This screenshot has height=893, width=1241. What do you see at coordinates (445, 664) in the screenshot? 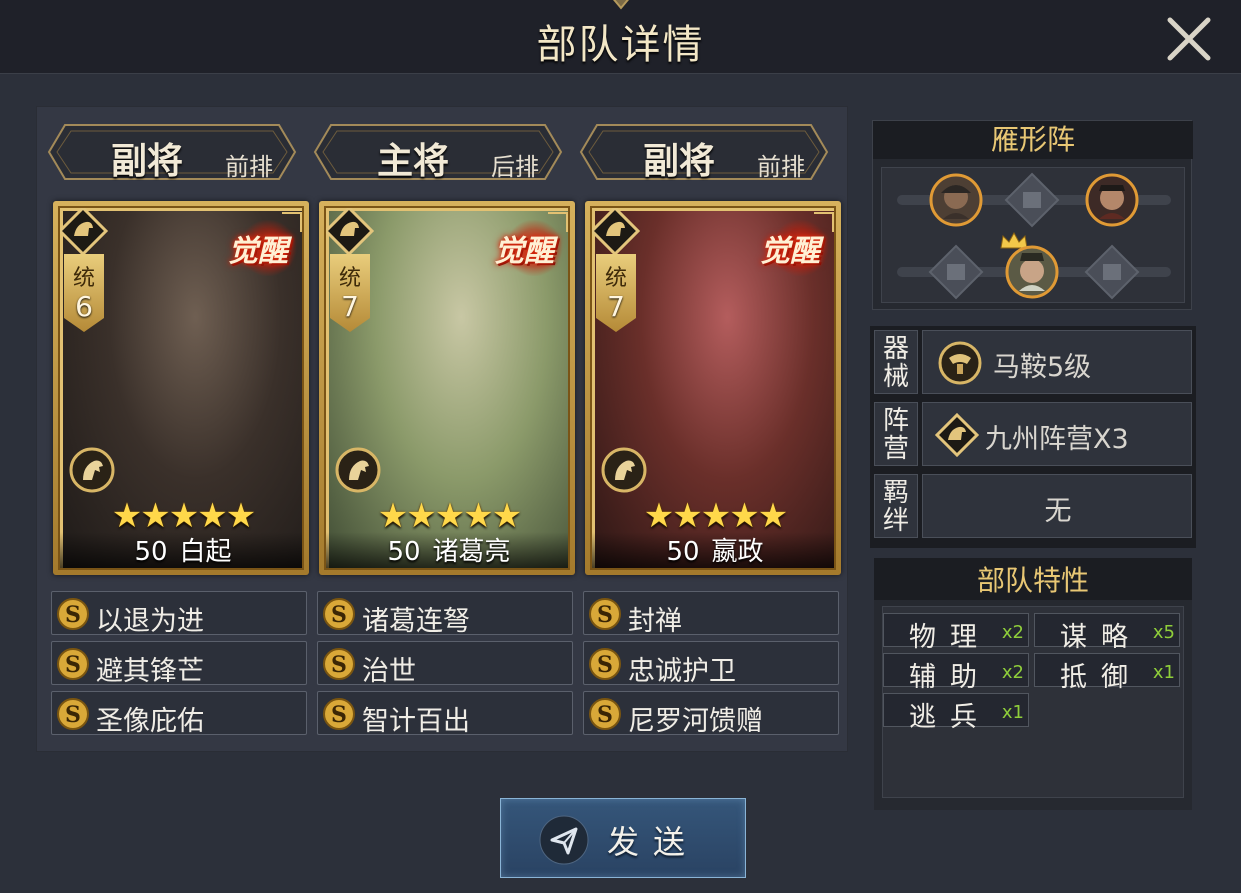
I see `skill-slot: S 治世` at bounding box center [445, 664].